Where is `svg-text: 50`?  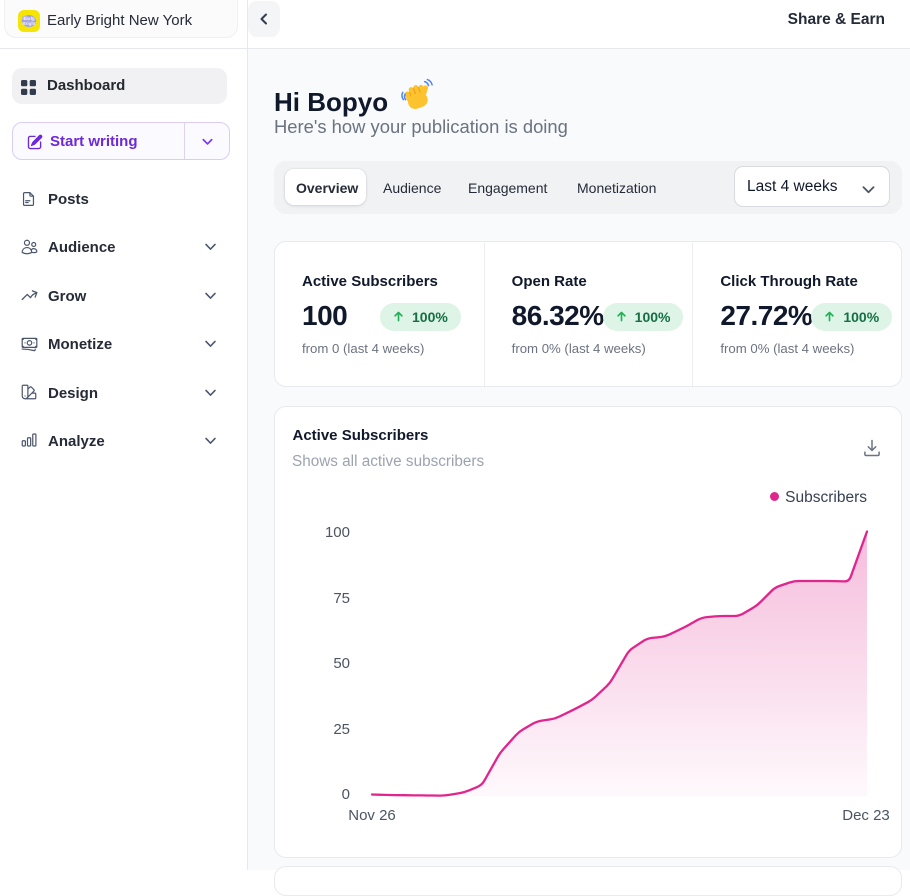
svg-text: 50 is located at coordinates (341, 663).